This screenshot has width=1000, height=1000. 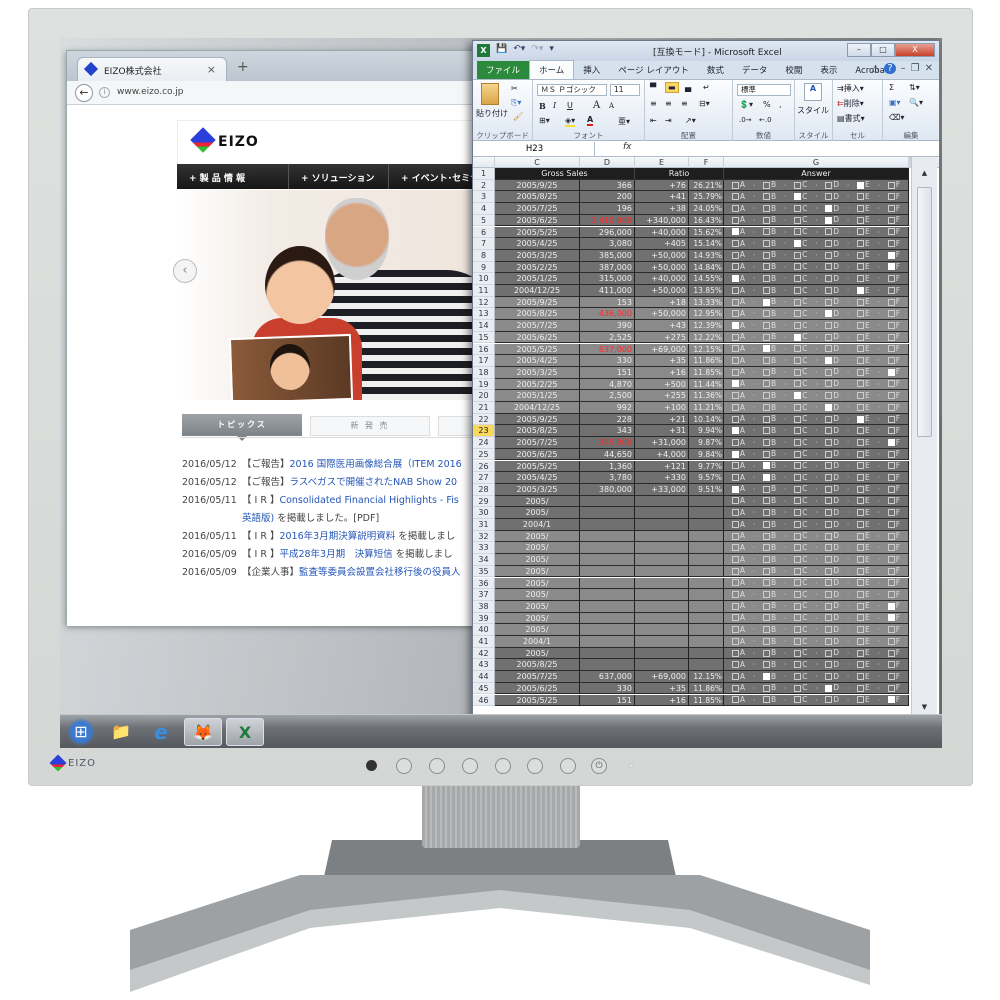 I want to click on row-number: 35, so click(x=484, y=571).